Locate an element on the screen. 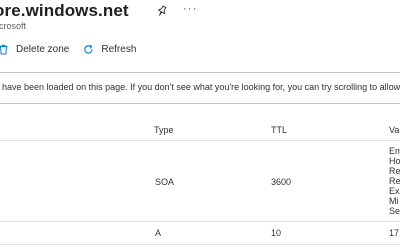  more-options-icon: ··· is located at coordinates (190, 8).